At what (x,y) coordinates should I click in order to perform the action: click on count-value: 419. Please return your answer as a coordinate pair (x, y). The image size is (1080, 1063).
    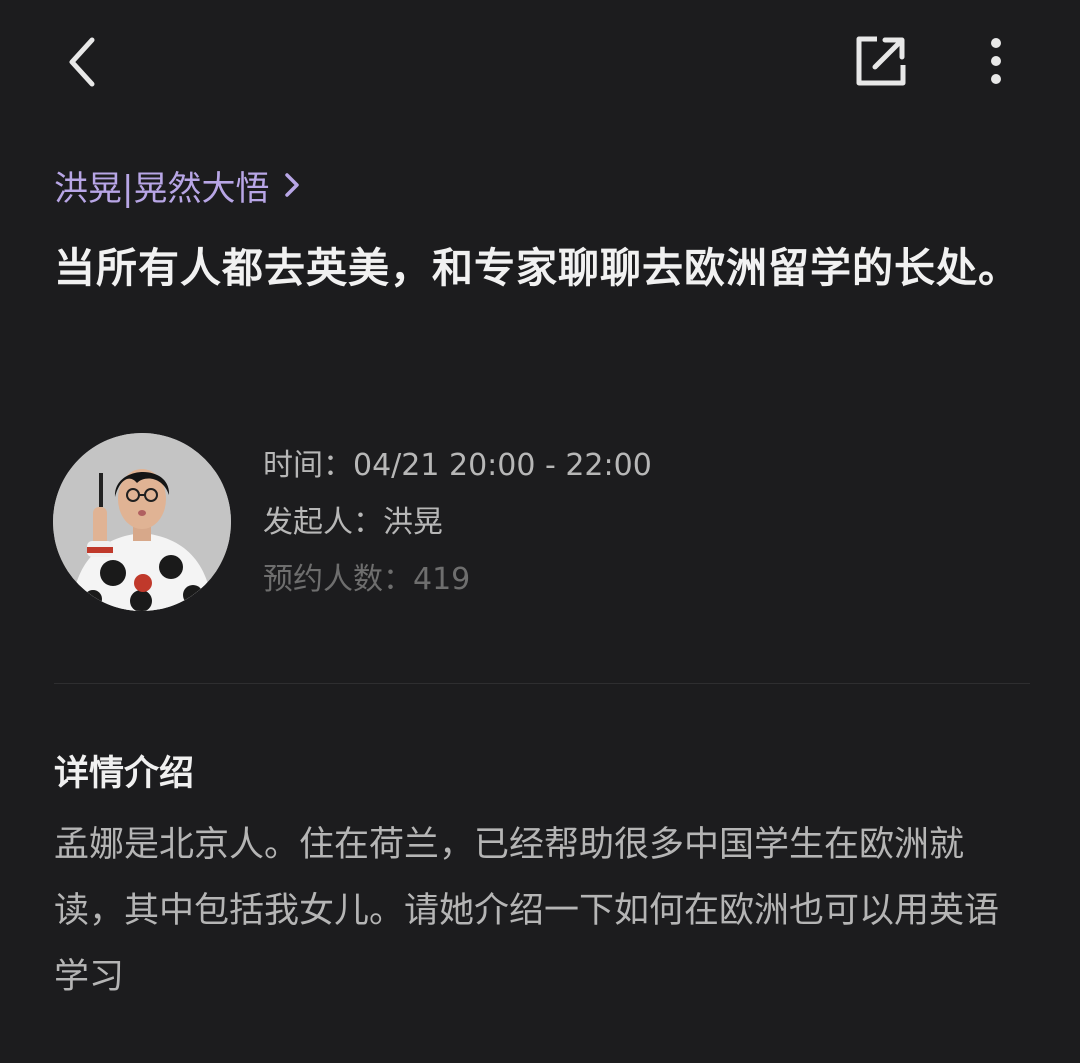
    Looking at the image, I should click on (442, 579).